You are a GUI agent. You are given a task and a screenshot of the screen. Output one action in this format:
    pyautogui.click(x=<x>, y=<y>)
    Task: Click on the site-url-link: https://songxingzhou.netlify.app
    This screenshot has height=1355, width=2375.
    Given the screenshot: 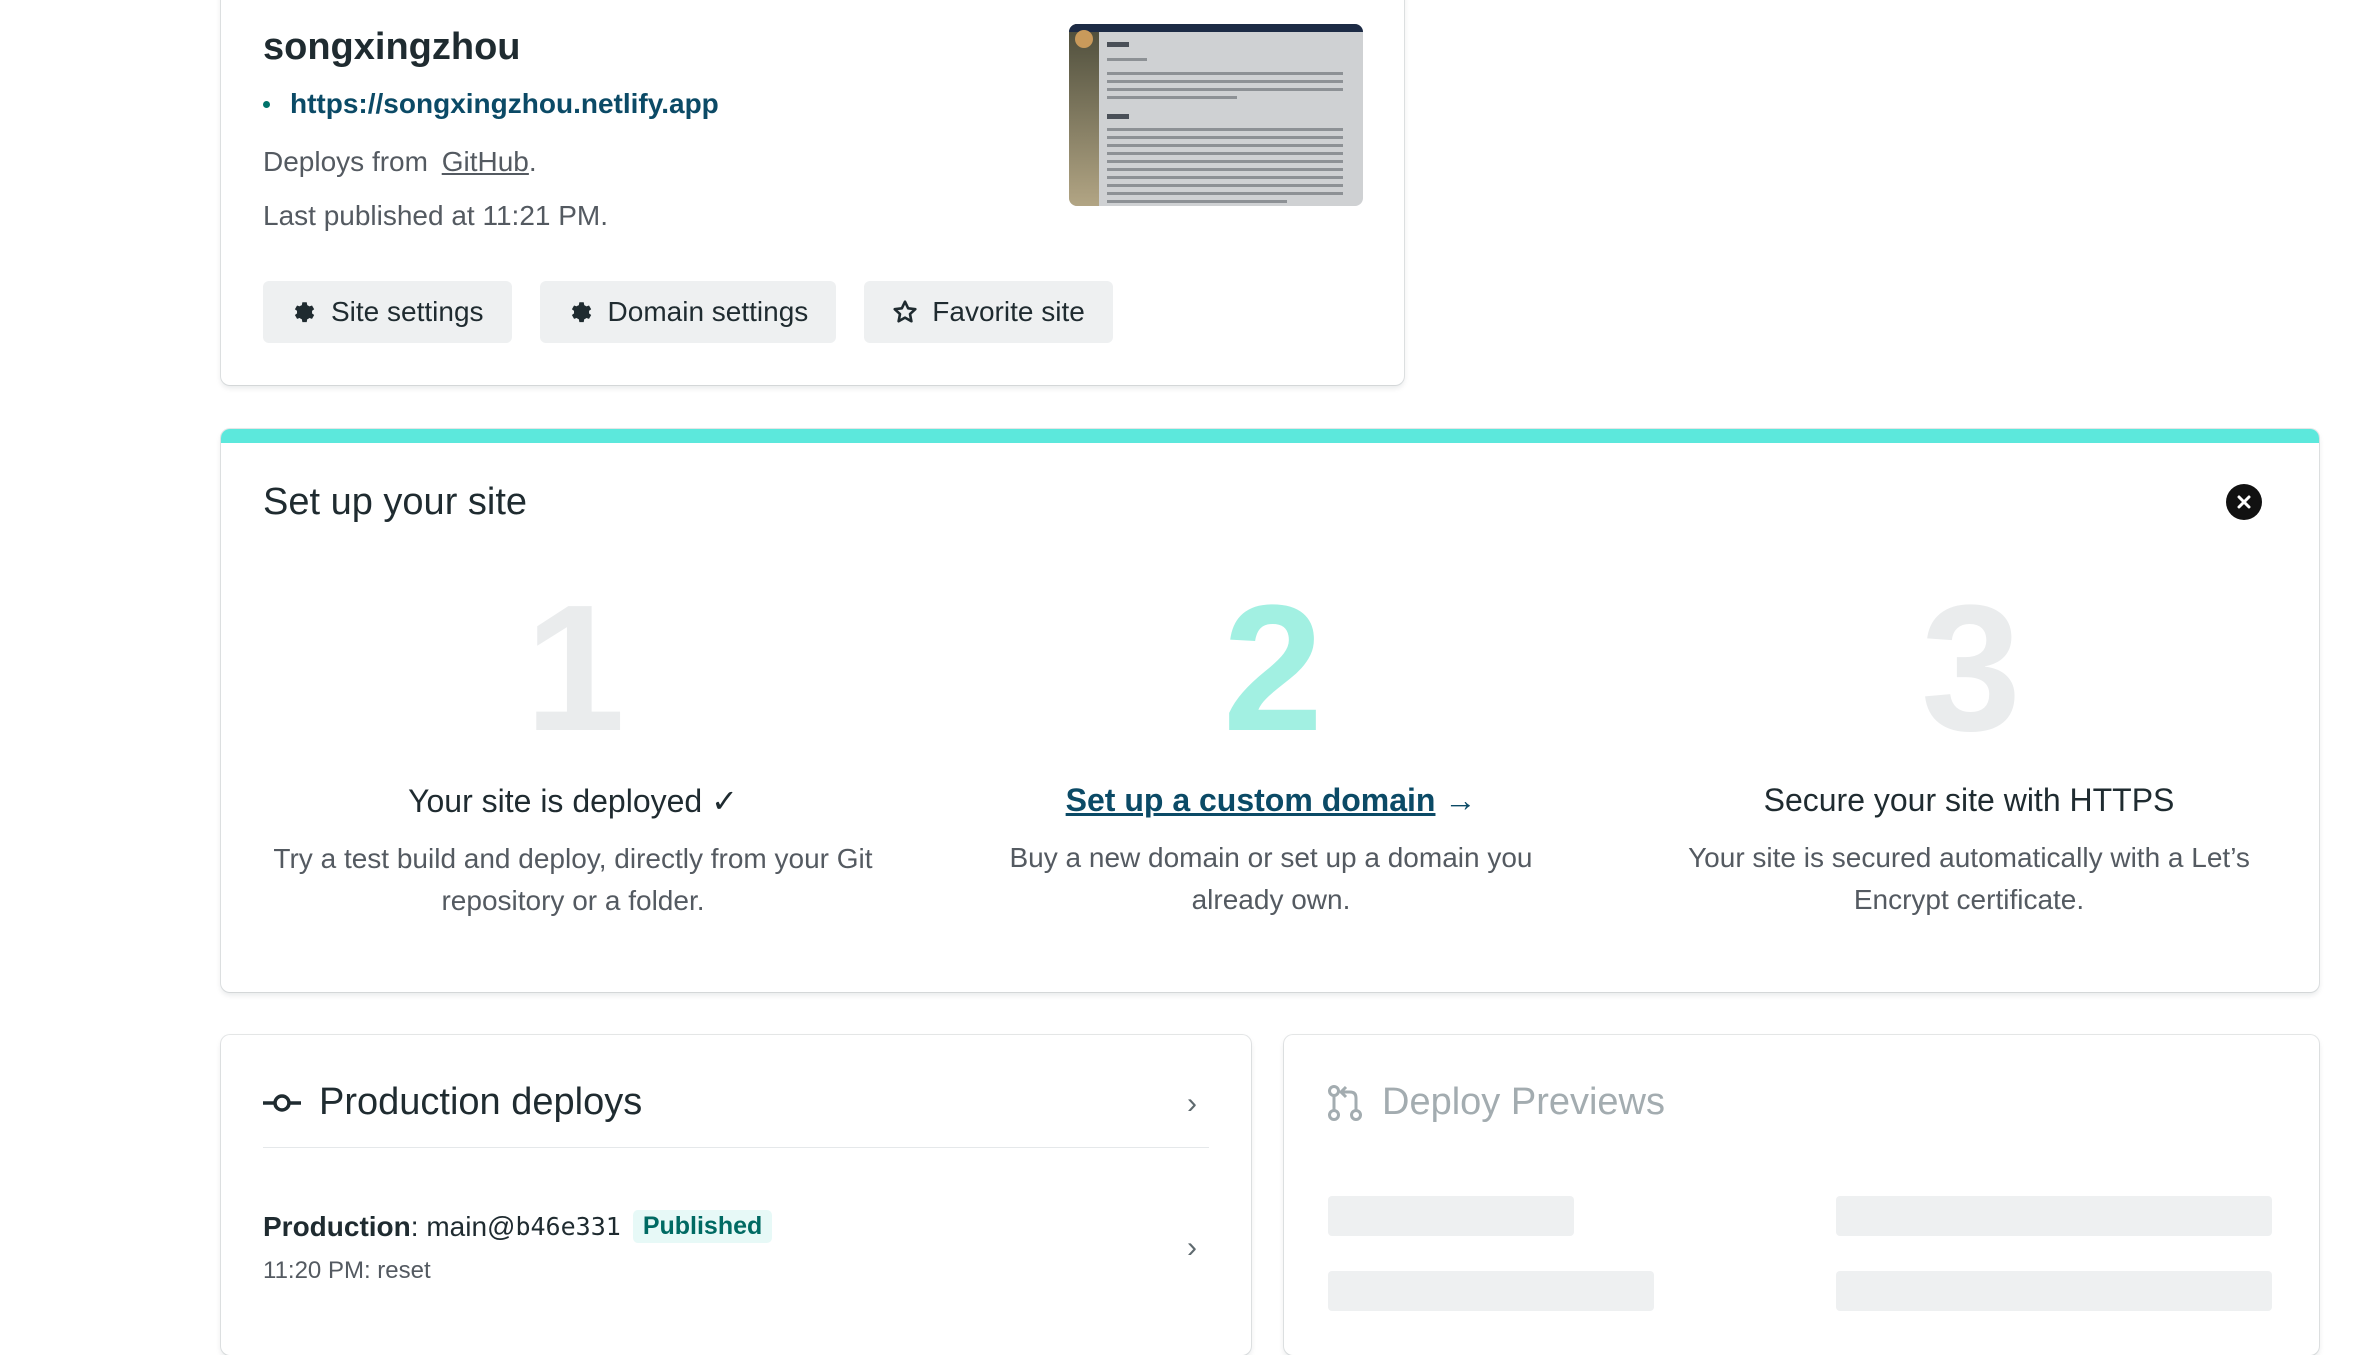 What is the action you would take?
    pyautogui.click(x=504, y=104)
    